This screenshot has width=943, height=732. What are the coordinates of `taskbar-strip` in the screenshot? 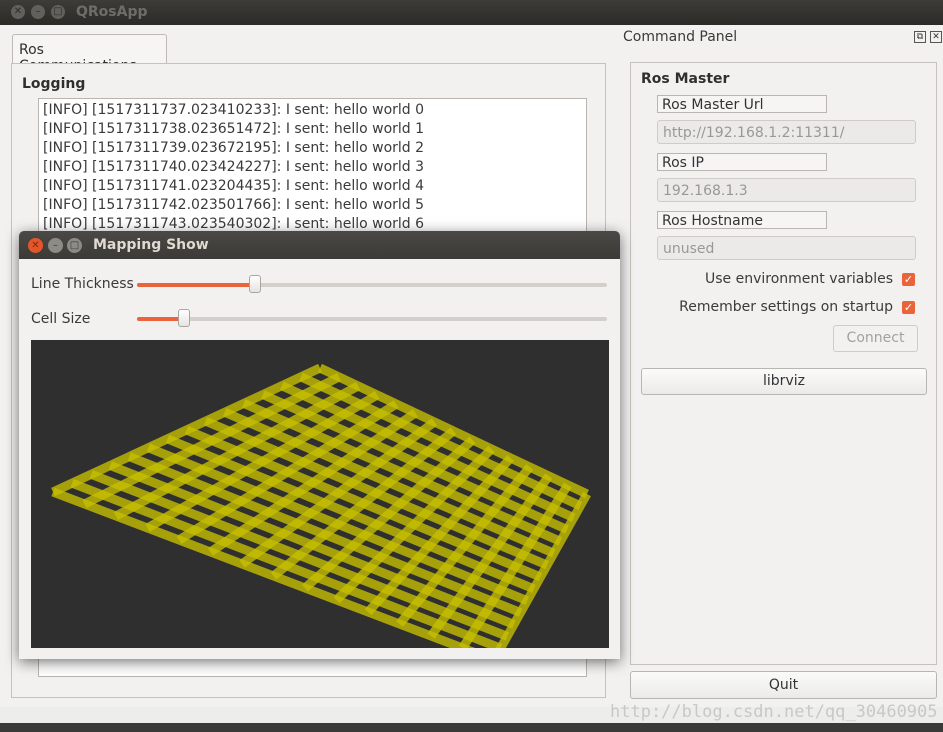 It's located at (471, 727).